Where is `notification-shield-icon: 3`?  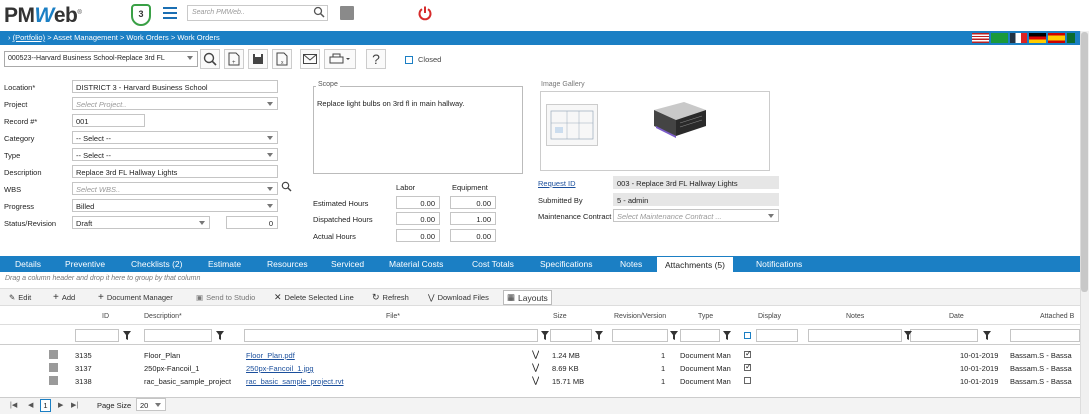
notification-shield-icon: 3 is located at coordinates (141, 15).